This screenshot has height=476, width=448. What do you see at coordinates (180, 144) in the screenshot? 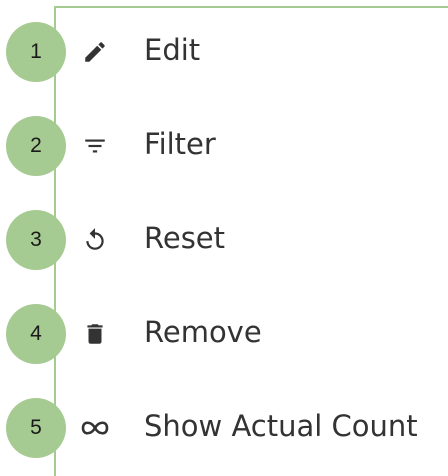
I see `menu-item-label: Filter` at bounding box center [180, 144].